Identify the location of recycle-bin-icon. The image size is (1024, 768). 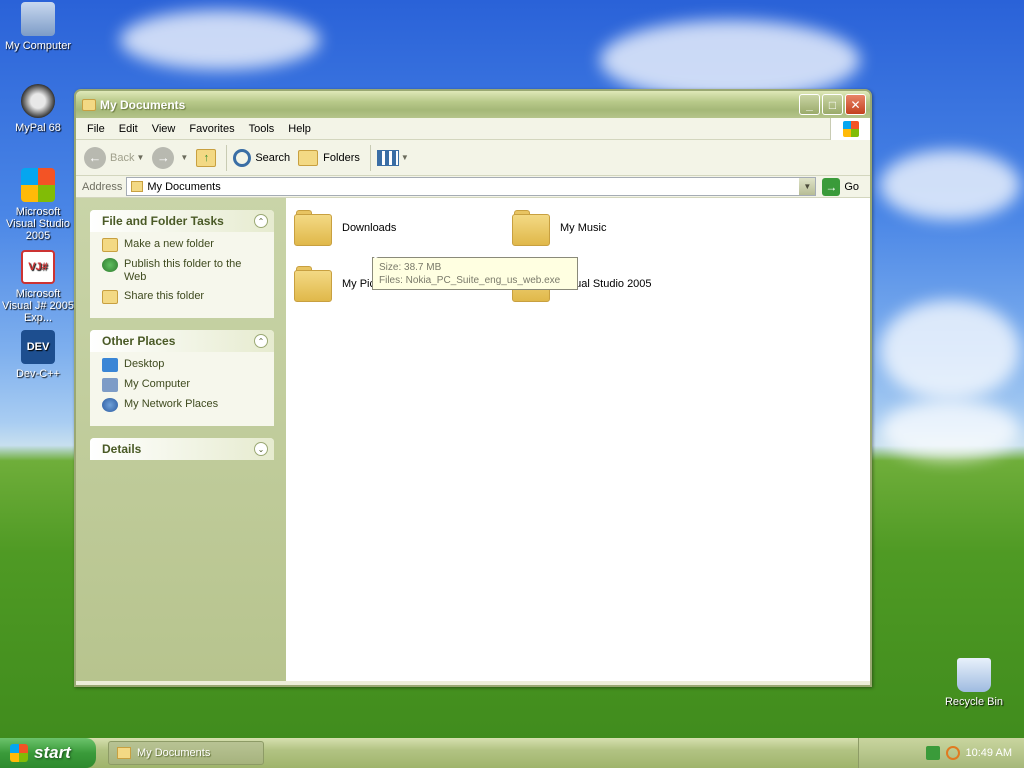
(974, 675).